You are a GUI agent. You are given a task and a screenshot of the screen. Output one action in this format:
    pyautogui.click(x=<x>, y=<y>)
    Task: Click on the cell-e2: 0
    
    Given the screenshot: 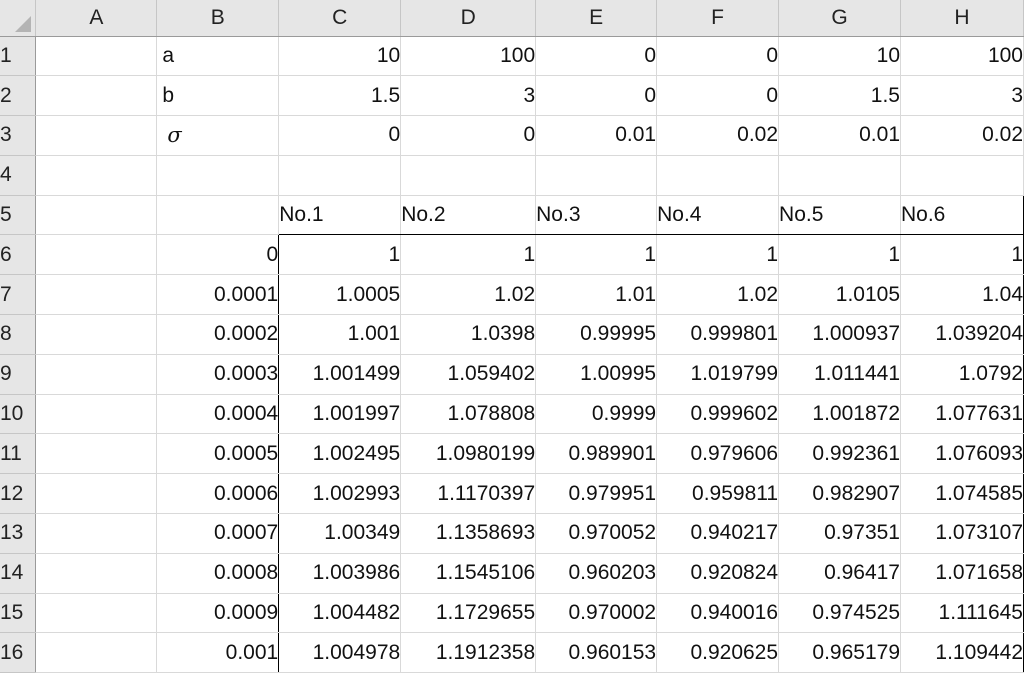 What is the action you would take?
    pyautogui.click(x=596, y=96)
    